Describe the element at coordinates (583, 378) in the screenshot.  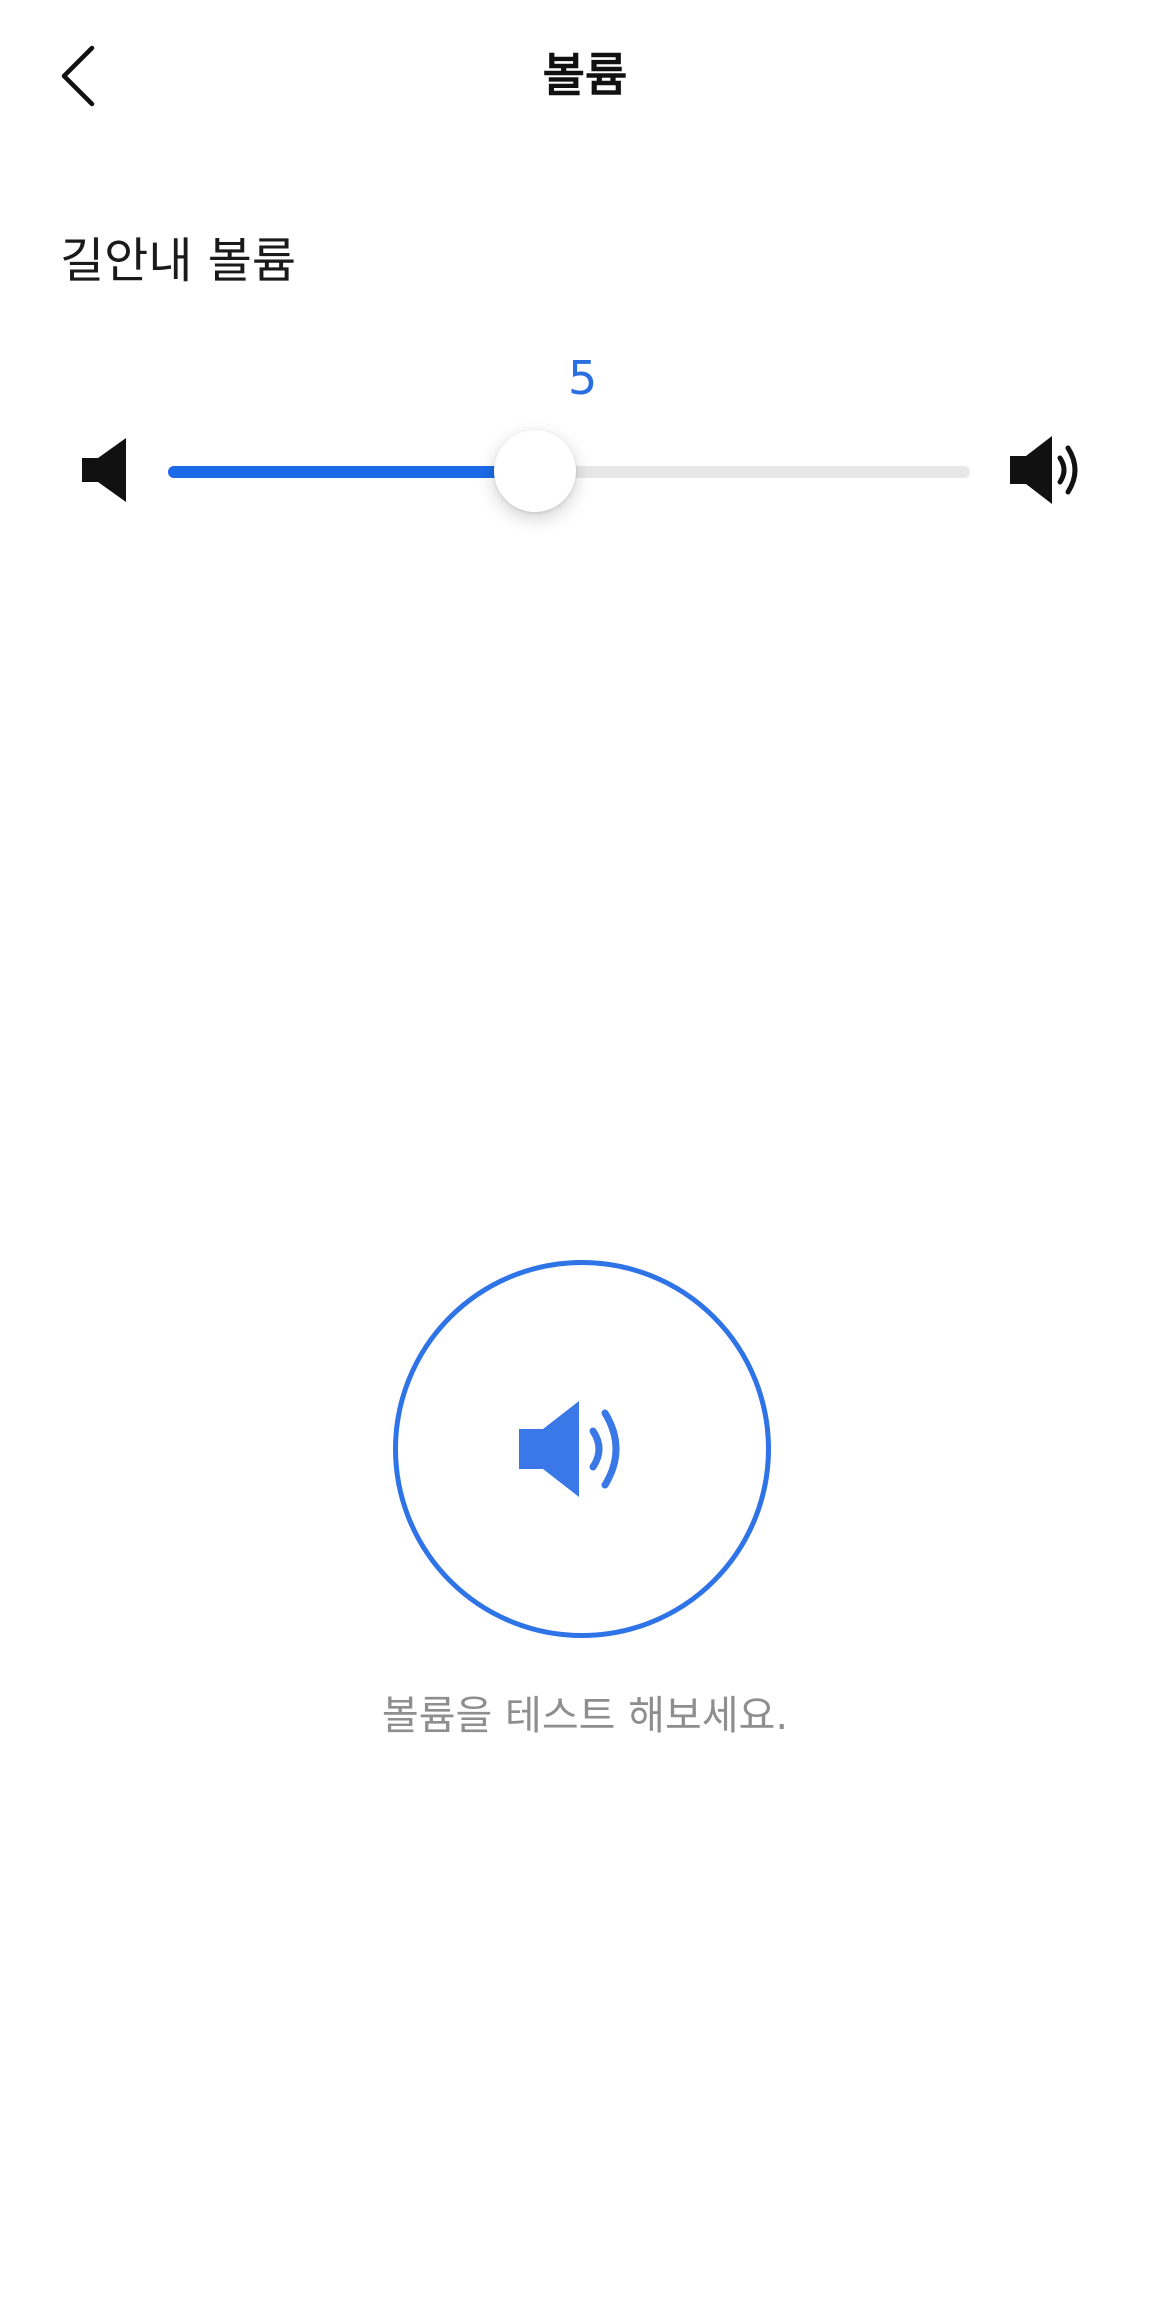
I see `volume-value-text: 5` at that location.